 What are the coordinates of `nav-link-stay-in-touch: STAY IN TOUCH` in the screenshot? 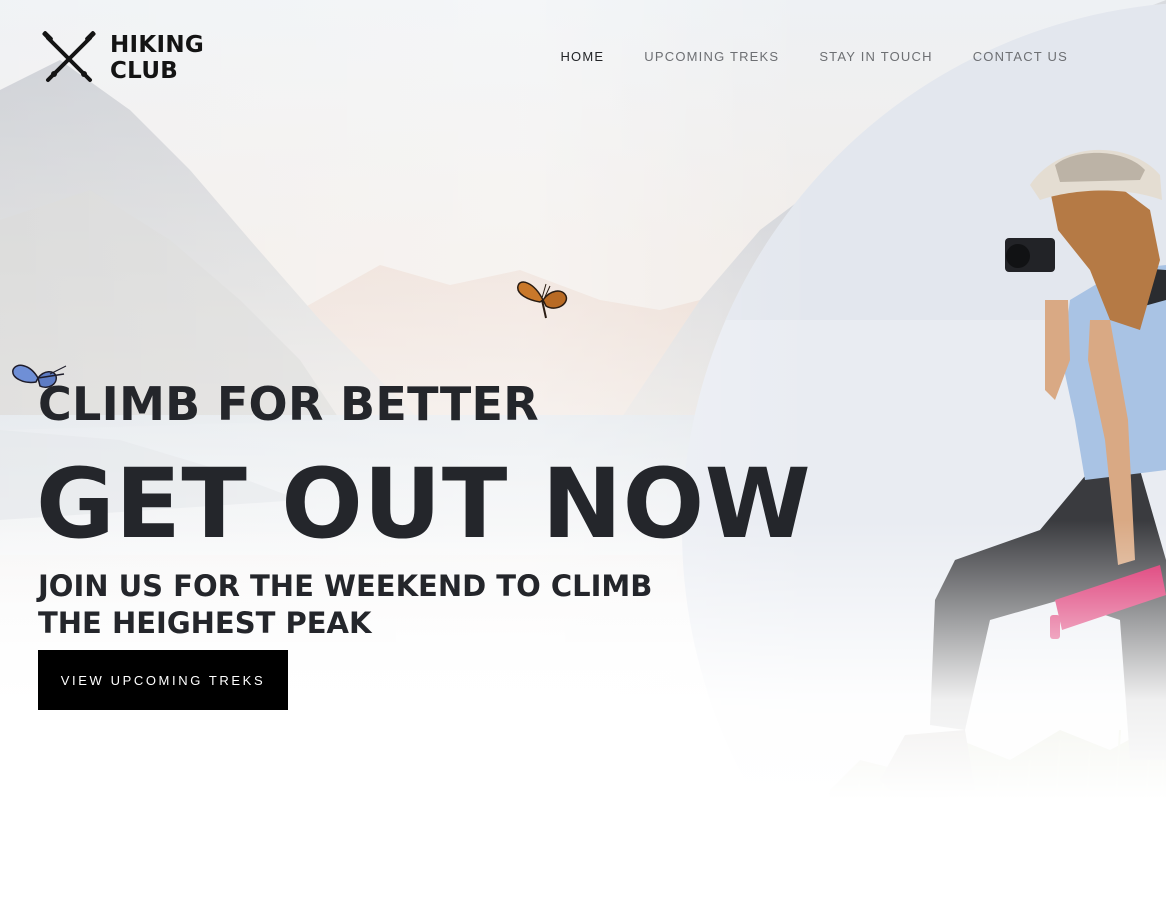 It's located at (875, 57).